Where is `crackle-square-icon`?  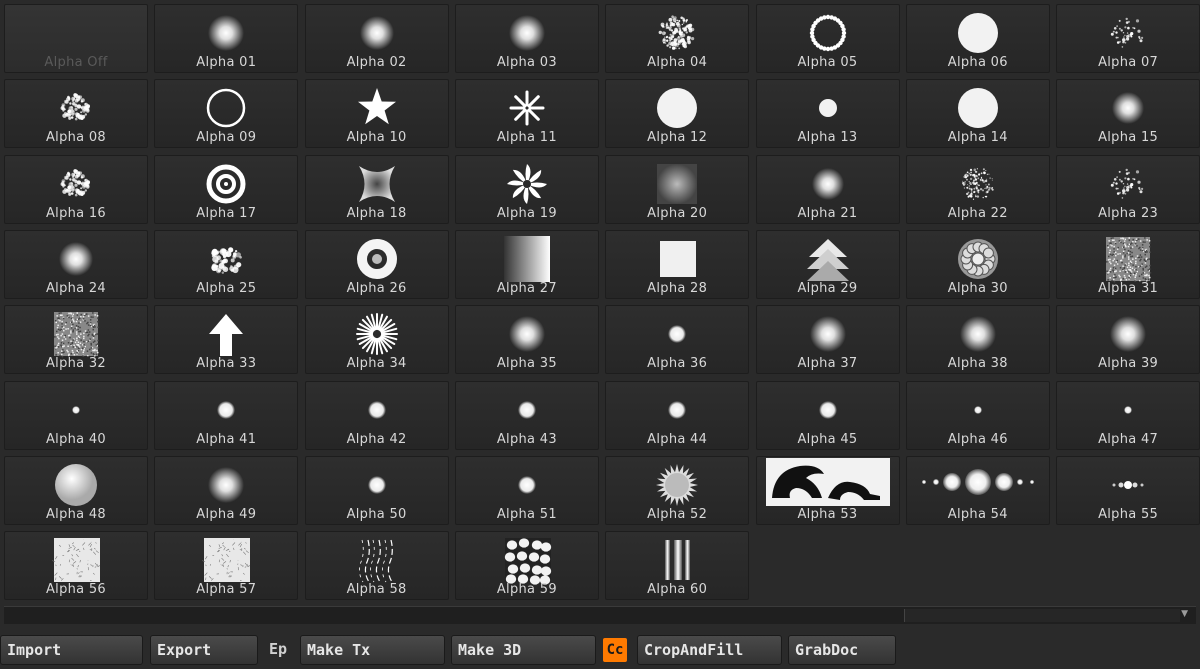
crackle-square-icon is located at coordinates (226, 560).